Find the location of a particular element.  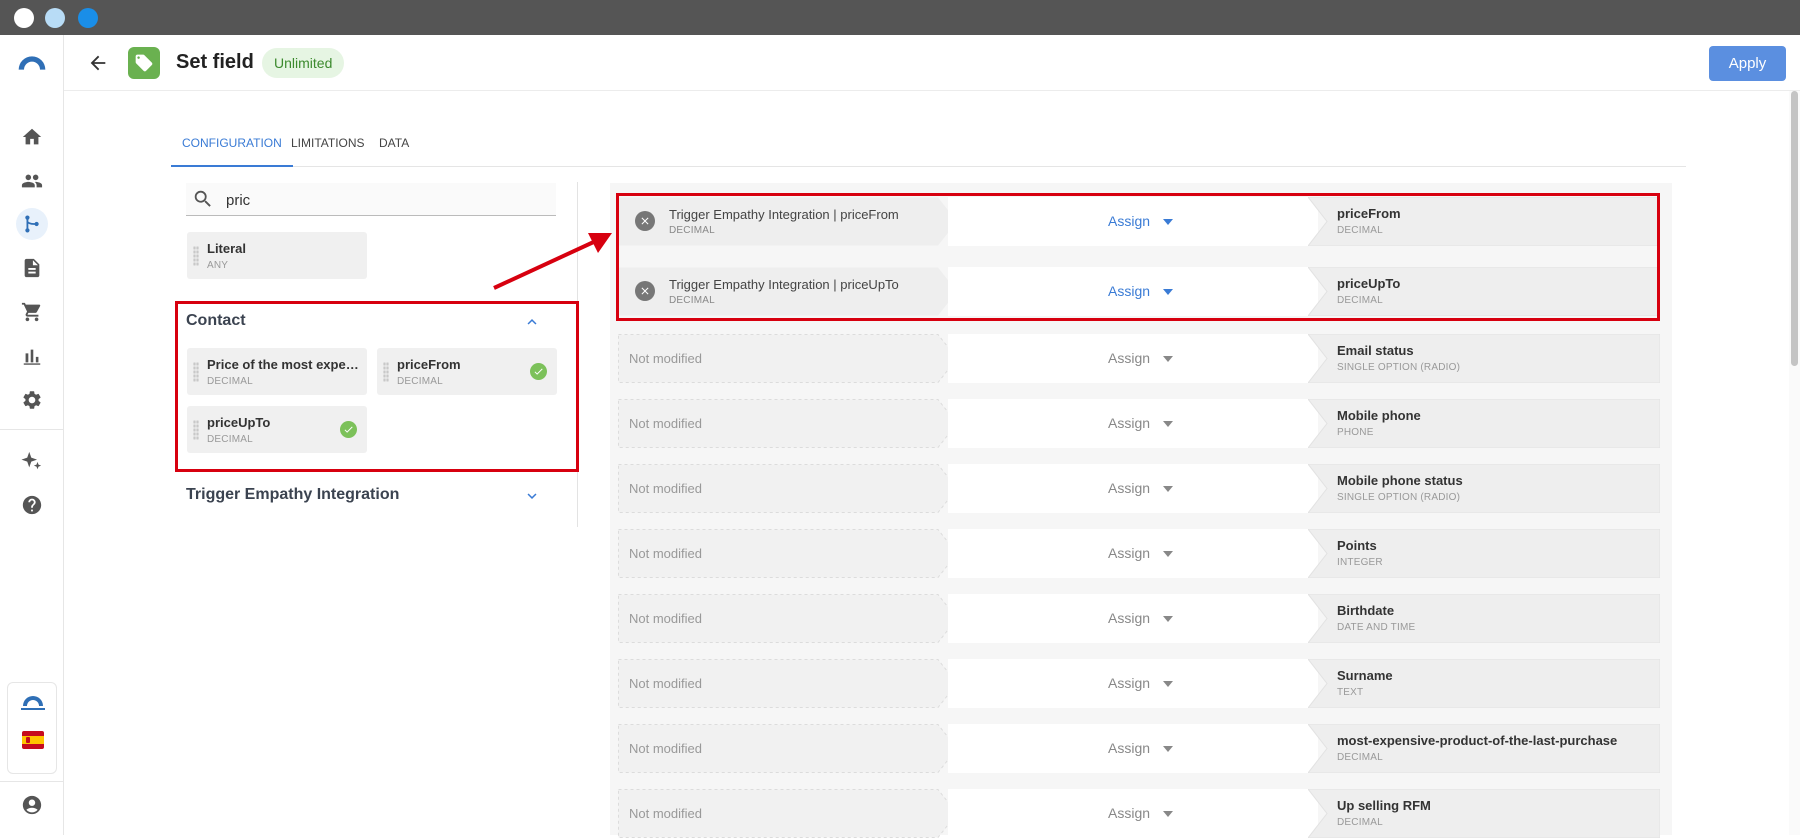

arrow-left-icon is located at coordinates (98, 63).